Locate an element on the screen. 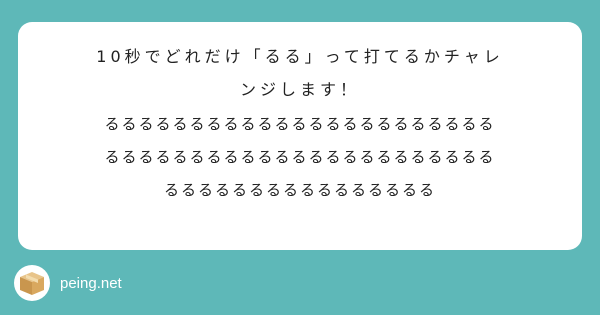 This screenshot has width=600, height=315. answer-line-1: るるるるるるるるるるるるるるるるるるるるるるる is located at coordinates (300, 124).